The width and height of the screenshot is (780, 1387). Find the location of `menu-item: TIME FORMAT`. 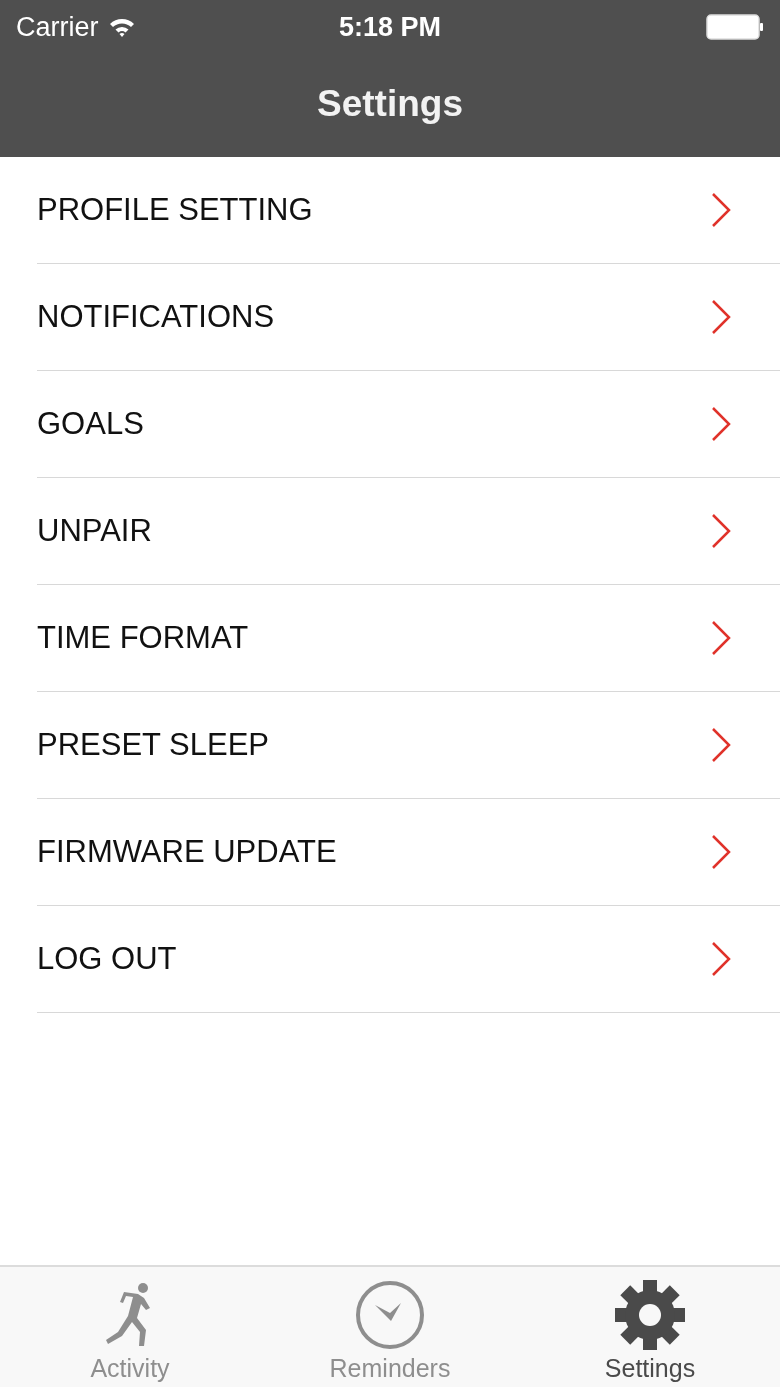

menu-item: TIME FORMAT is located at coordinates (408, 638).